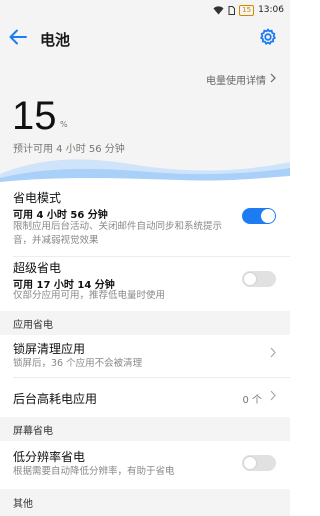 This screenshot has width=320, height=516. I want to click on power-saving-toggle, so click(259, 216).